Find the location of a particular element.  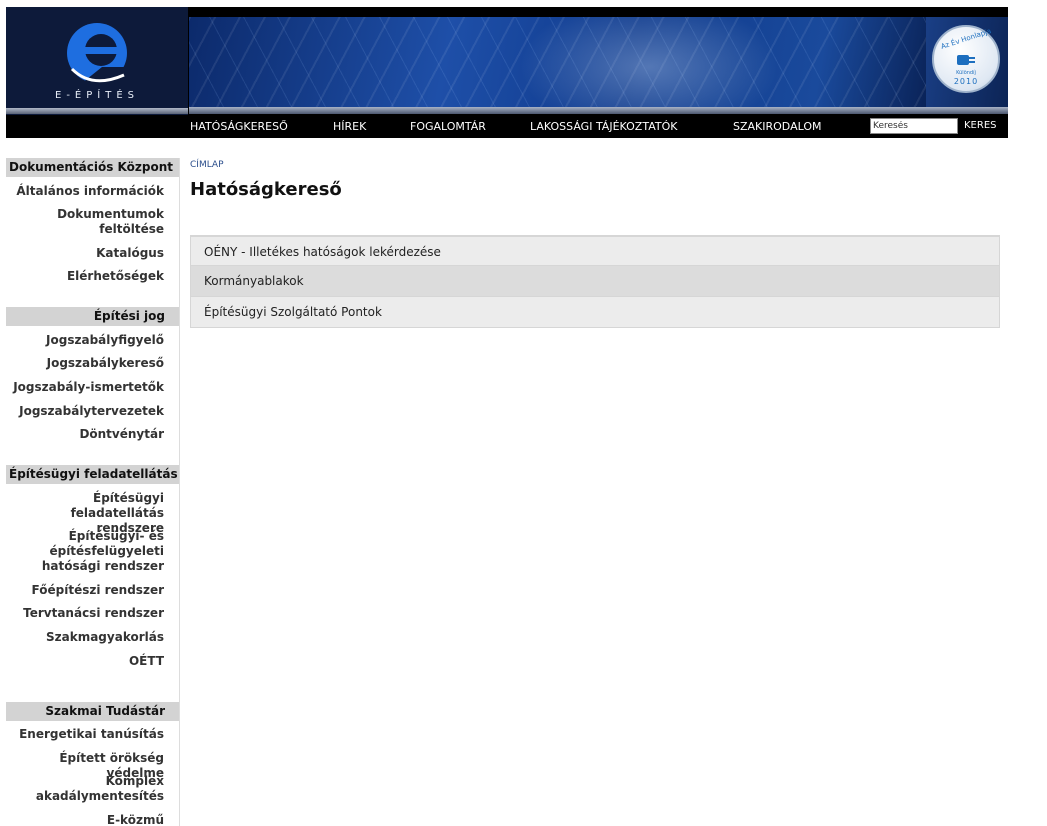

sidebar-item-katalogus: Katalógus is located at coordinates (130, 253).